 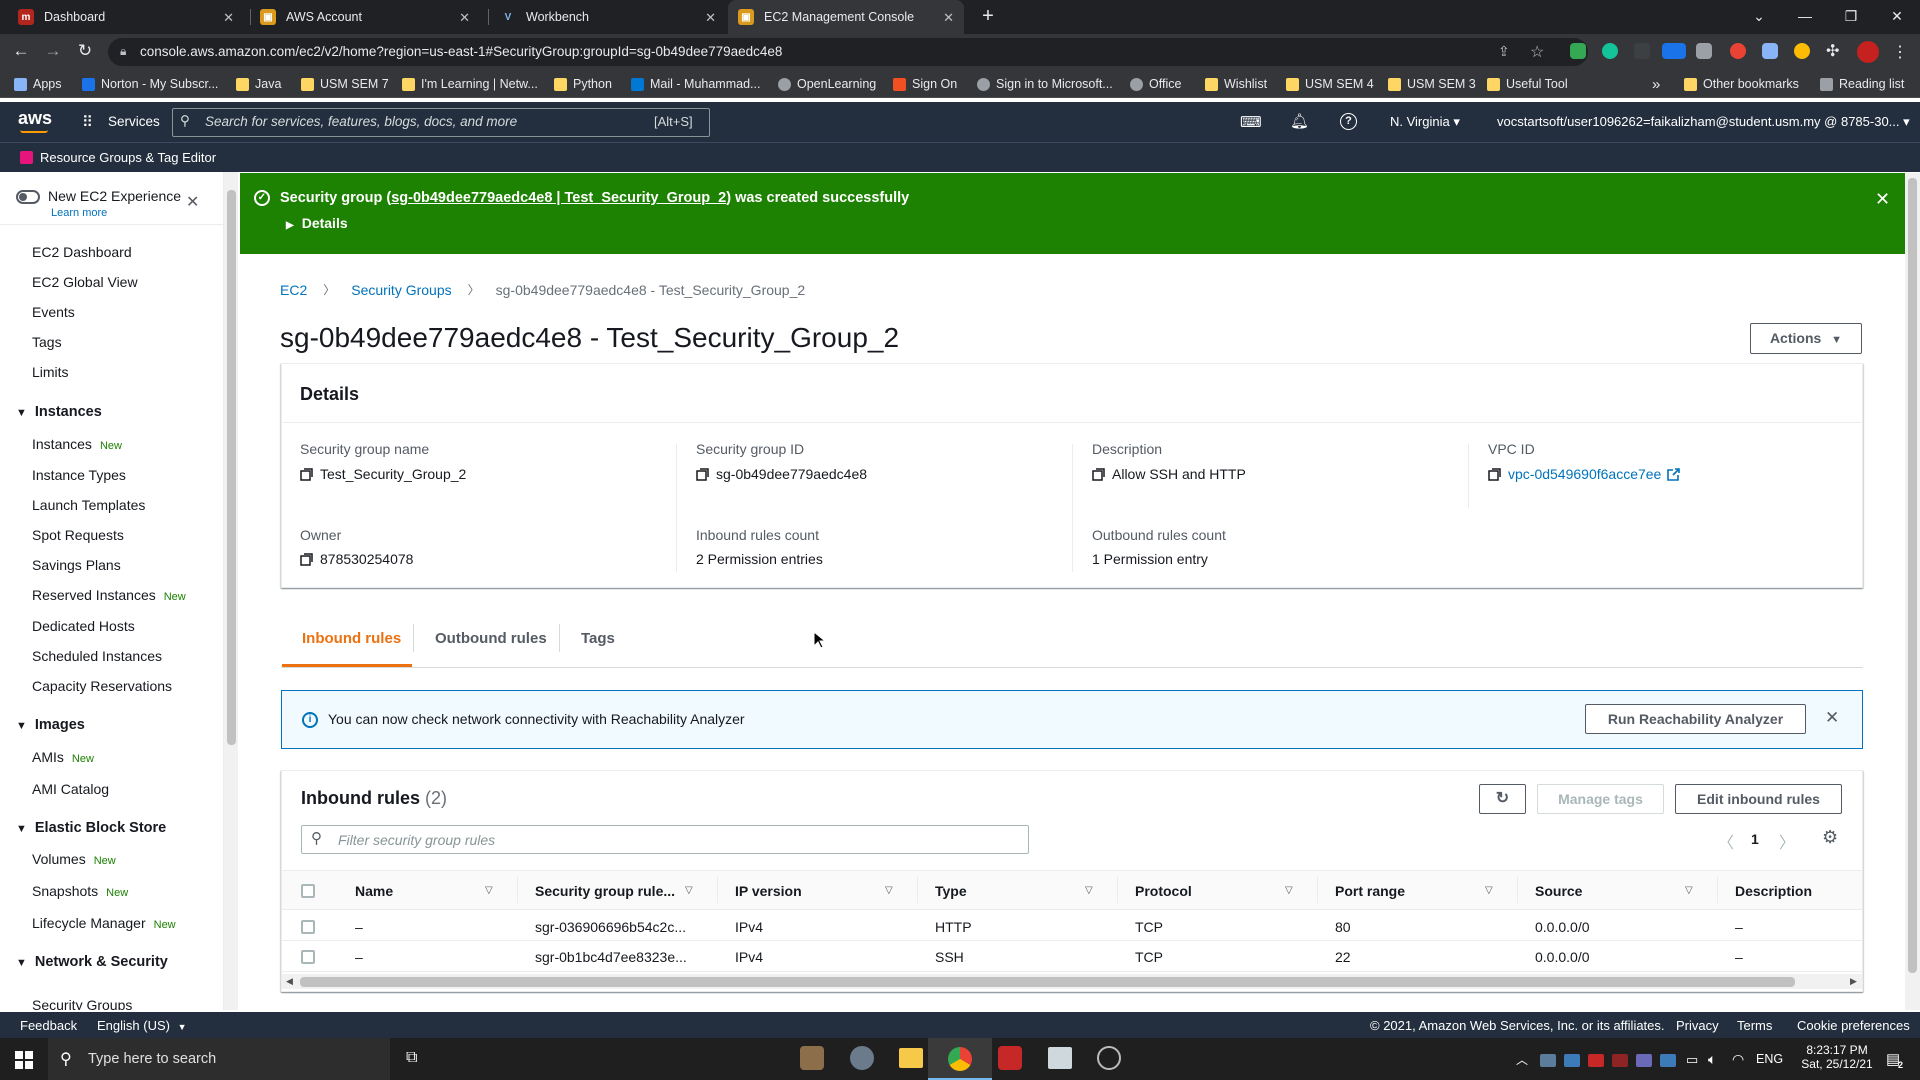 I want to click on bookmark-python: Python, so click(x=583, y=84).